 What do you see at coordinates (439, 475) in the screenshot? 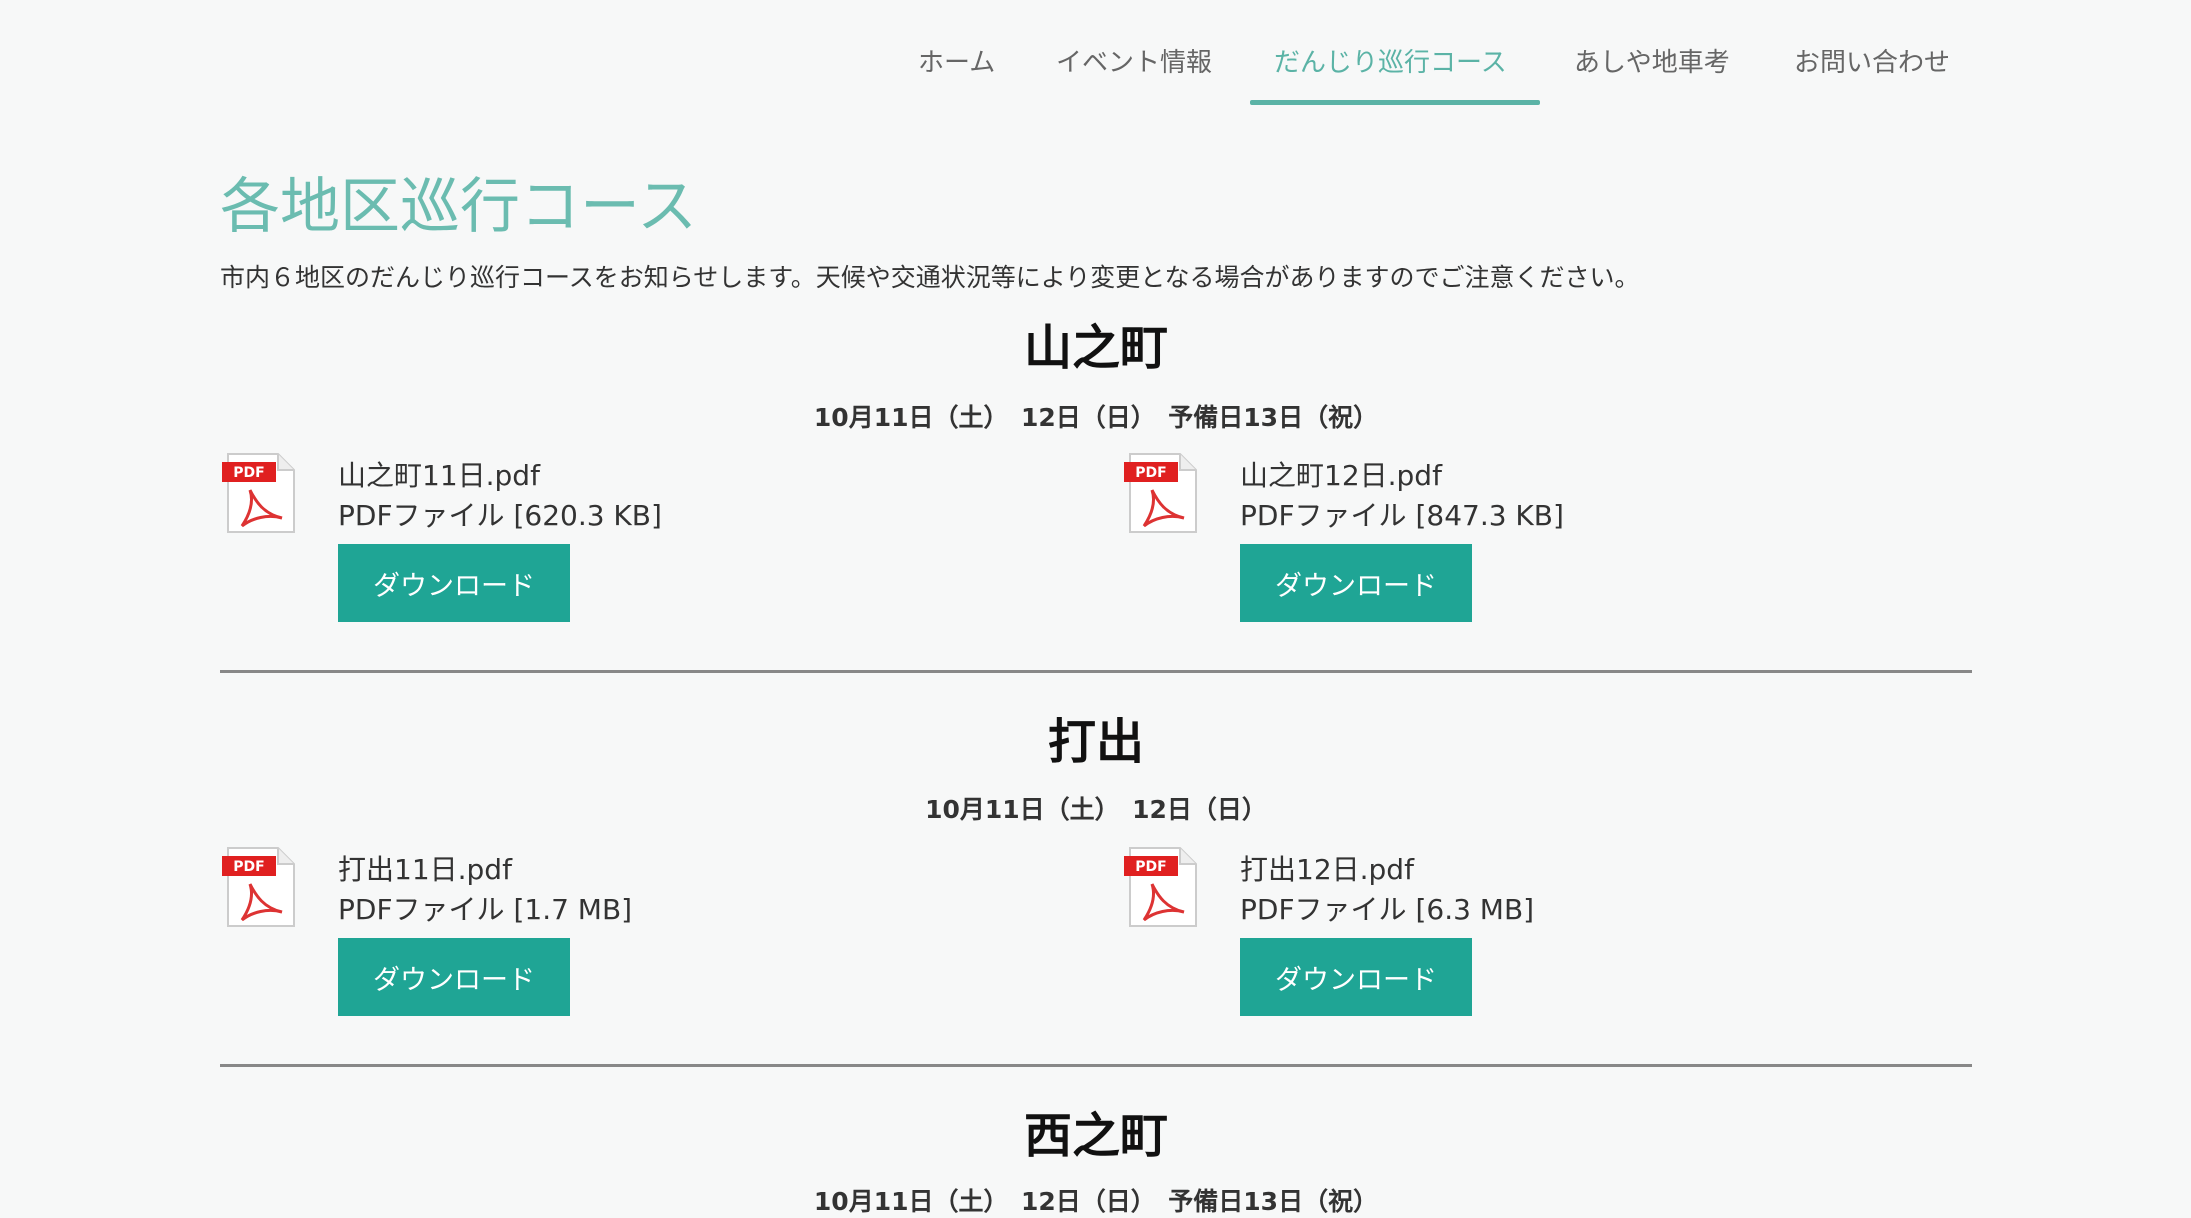
I see `file-name: 山之町11日.pdf` at bounding box center [439, 475].